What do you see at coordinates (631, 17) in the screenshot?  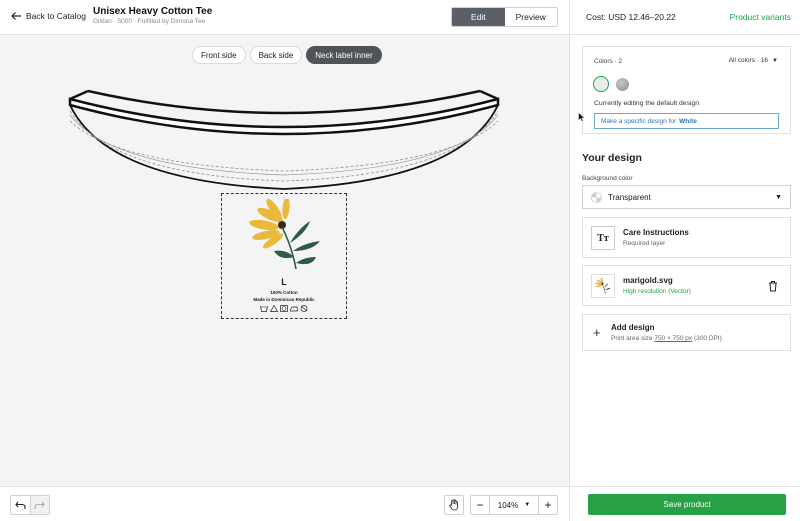 I see `cost-text: Cost: USD 12.46–20.22` at bounding box center [631, 17].